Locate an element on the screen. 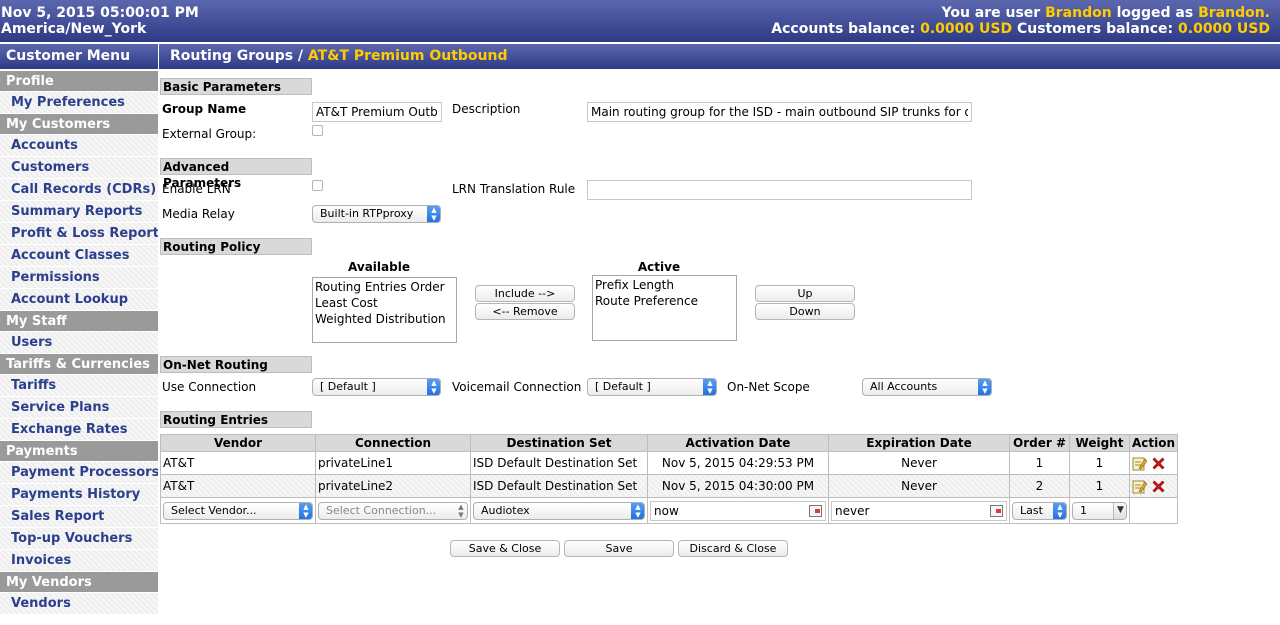 The height and width of the screenshot is (625, 1280). menu-section-payments: Payments is located at coordinates (79, 451).